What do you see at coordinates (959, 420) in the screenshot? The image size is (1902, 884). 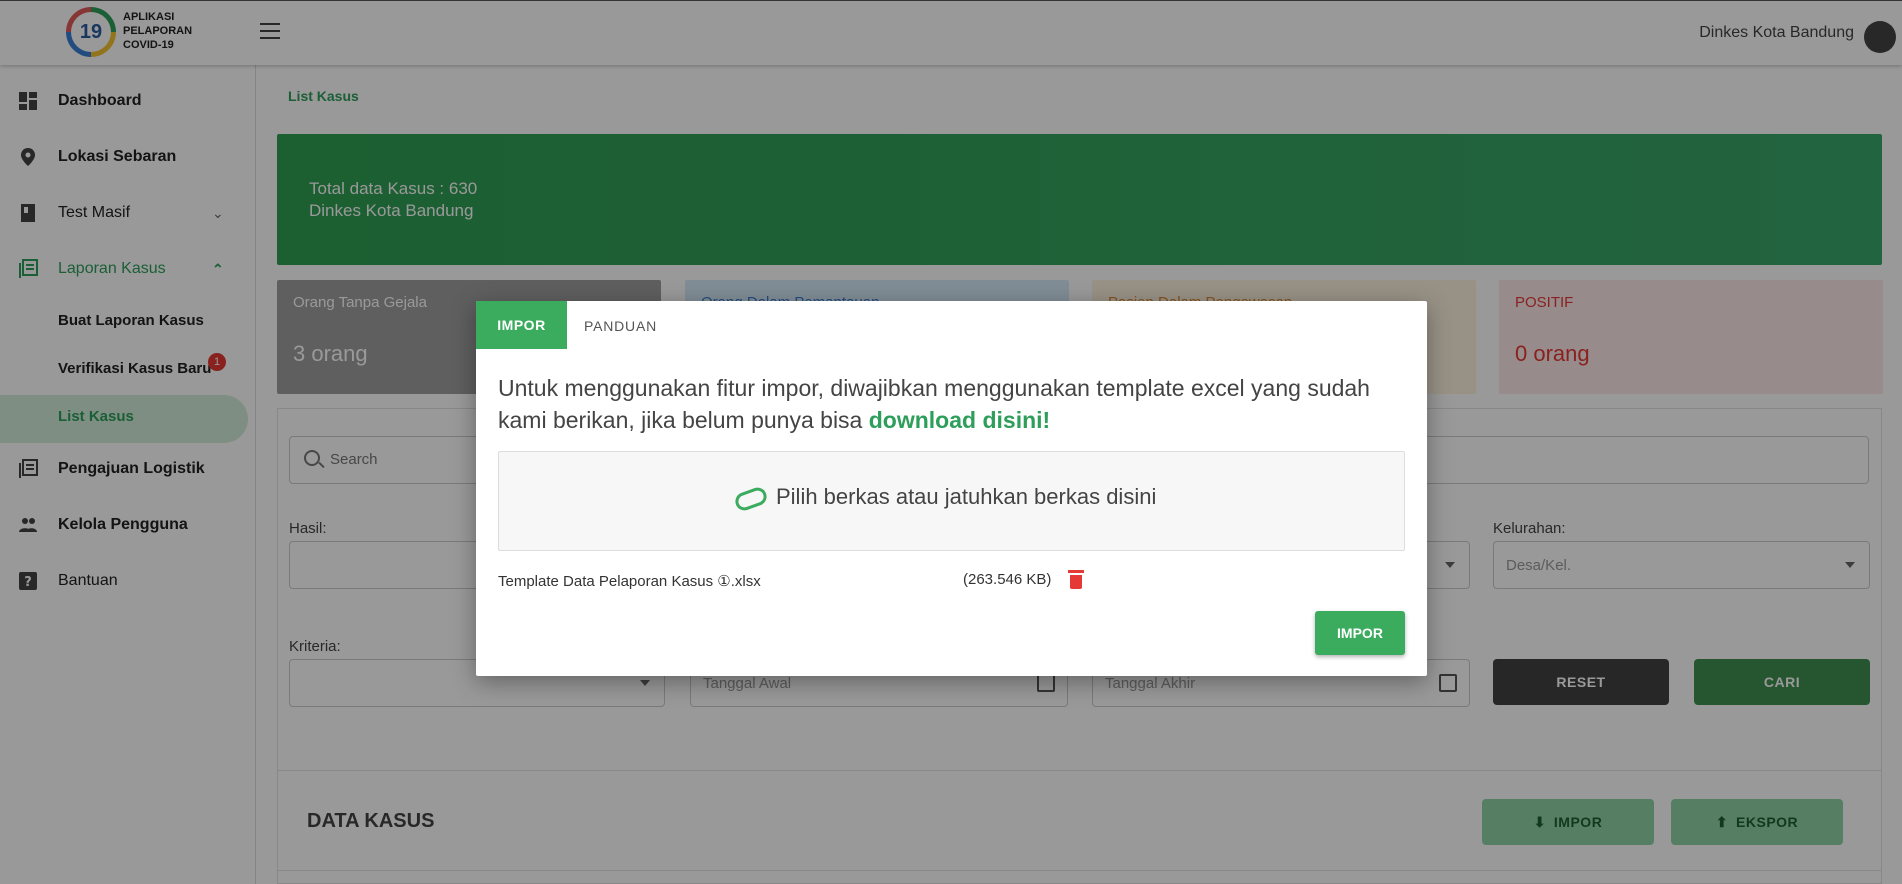 I see `download-template-link: download disini!` at bounding box center [959, 420].